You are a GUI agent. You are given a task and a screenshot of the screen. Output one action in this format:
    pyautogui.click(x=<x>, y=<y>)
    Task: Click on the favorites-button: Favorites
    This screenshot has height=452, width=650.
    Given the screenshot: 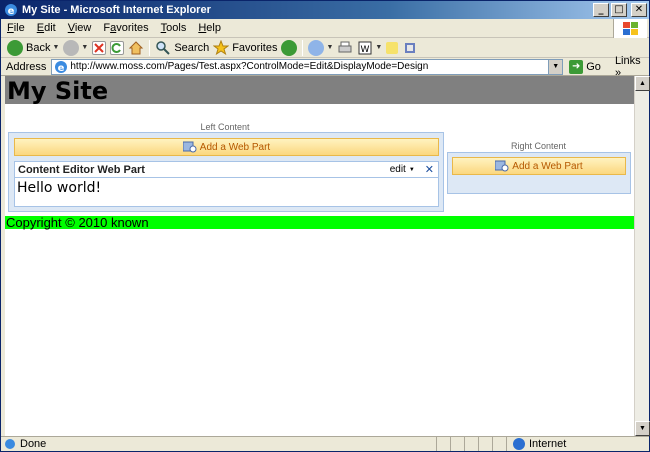 What is the action you would take?
    pyautogui.click(x=245, y=48)
    